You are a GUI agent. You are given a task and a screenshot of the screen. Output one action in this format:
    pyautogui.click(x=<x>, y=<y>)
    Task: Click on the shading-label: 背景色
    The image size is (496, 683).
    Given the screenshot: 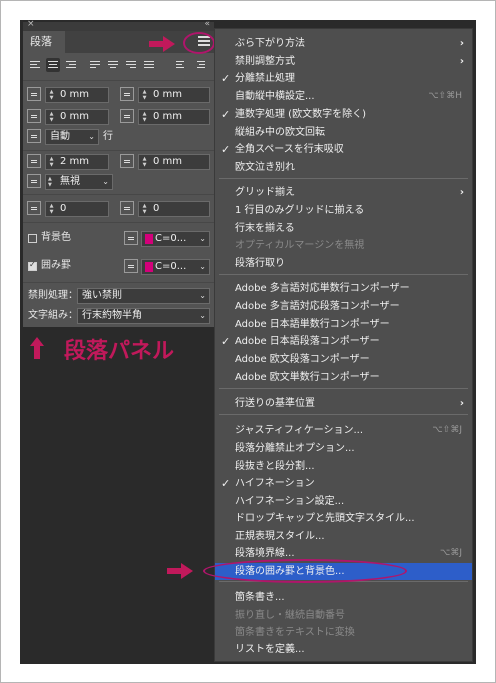 What is the action you would take?
    pyautogui.click(x=56, y=237)
    